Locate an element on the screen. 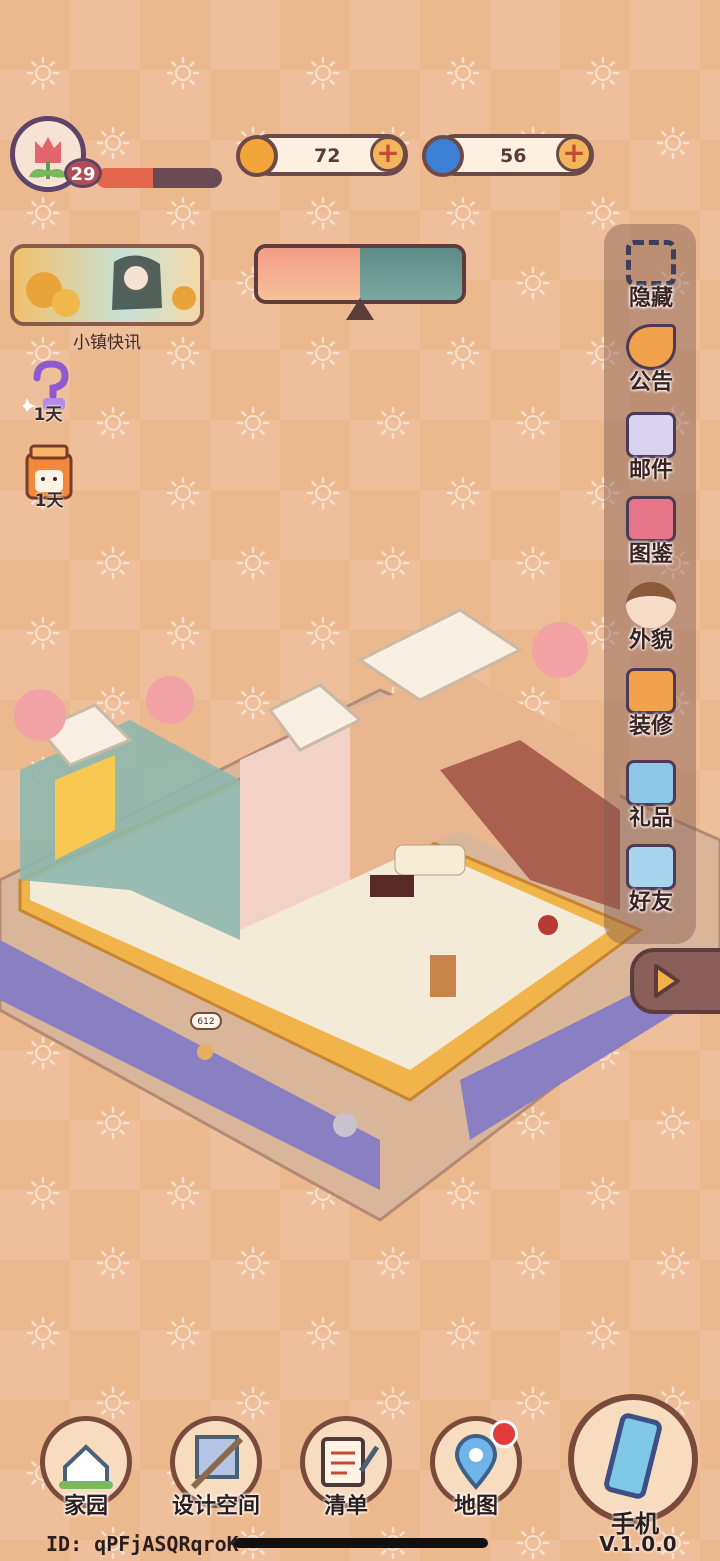  day-night-cycle is located at coordinates (360, 274).